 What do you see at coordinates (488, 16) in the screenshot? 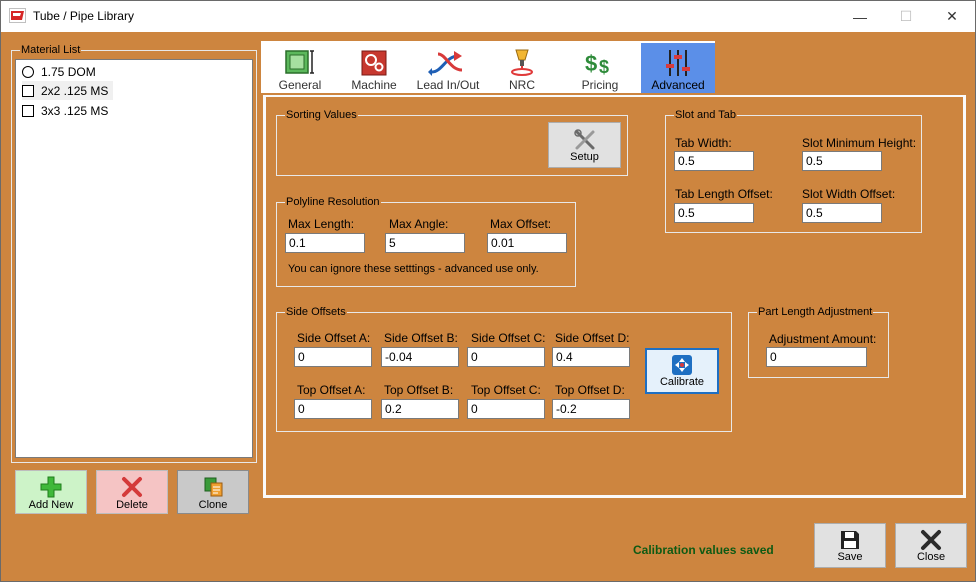
I see `title-bar: Tube / Pipe Library — ☐ ✕` at bounding box center [488, 16].